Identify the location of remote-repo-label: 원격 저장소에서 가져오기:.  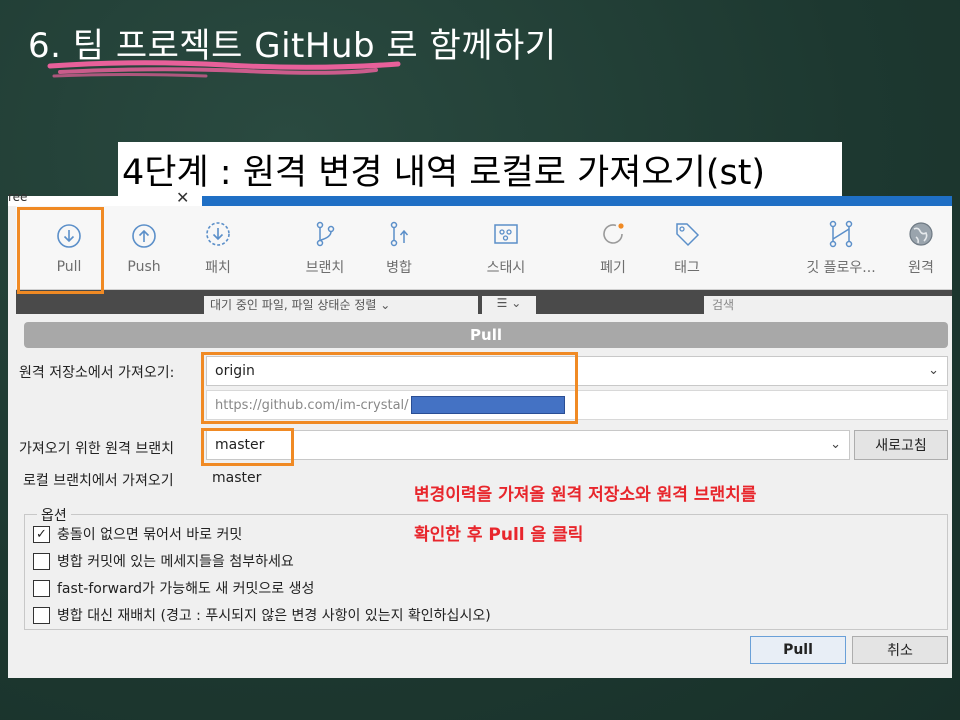
(97, 373).